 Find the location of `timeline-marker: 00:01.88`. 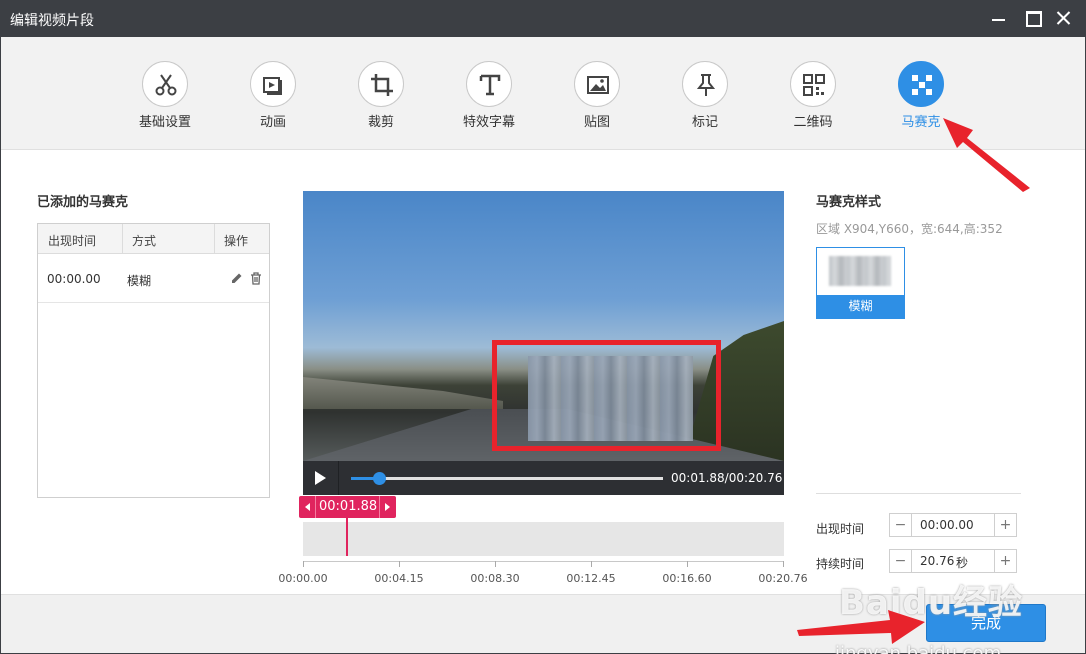

timeline-marker: 00:01.88 is located at coordinates (347, 507).